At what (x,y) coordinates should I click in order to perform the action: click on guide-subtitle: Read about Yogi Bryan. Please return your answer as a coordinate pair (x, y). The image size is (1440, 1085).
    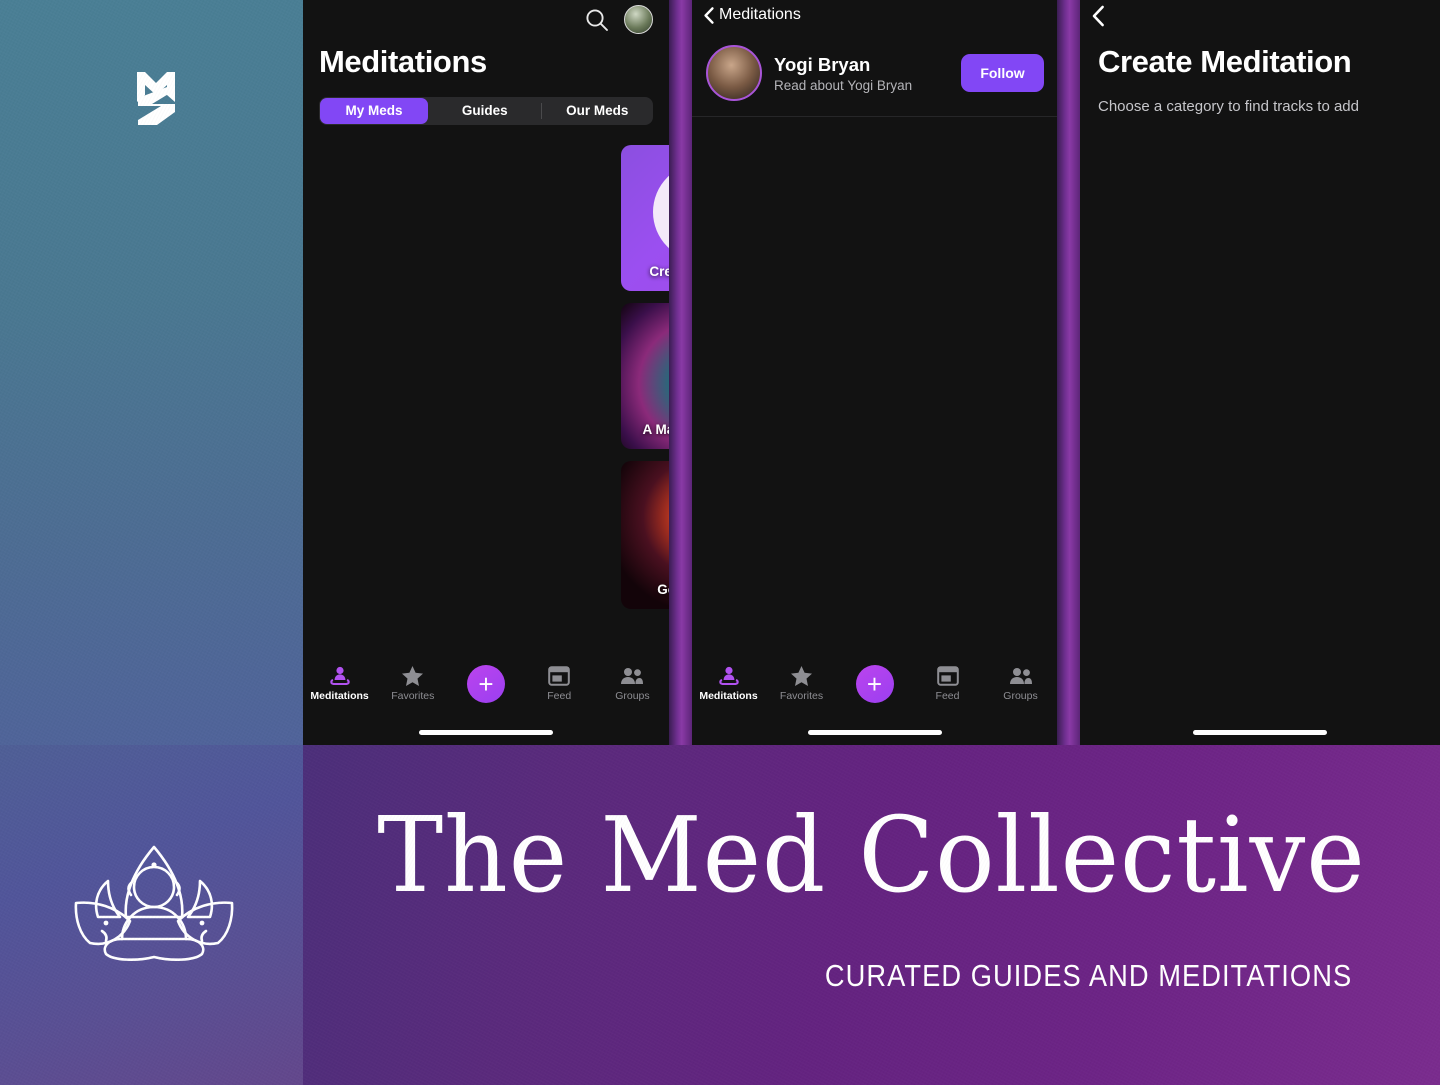
    Looking at the image, I should click on (843, 85).